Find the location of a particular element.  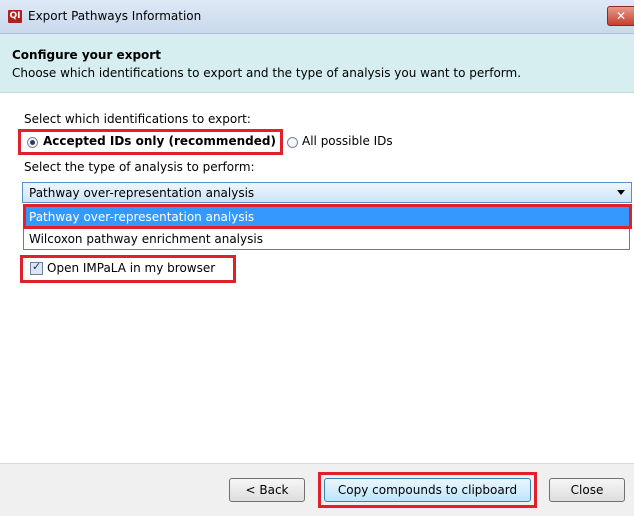

all-ids-radio is located at coordinates (292, 142).